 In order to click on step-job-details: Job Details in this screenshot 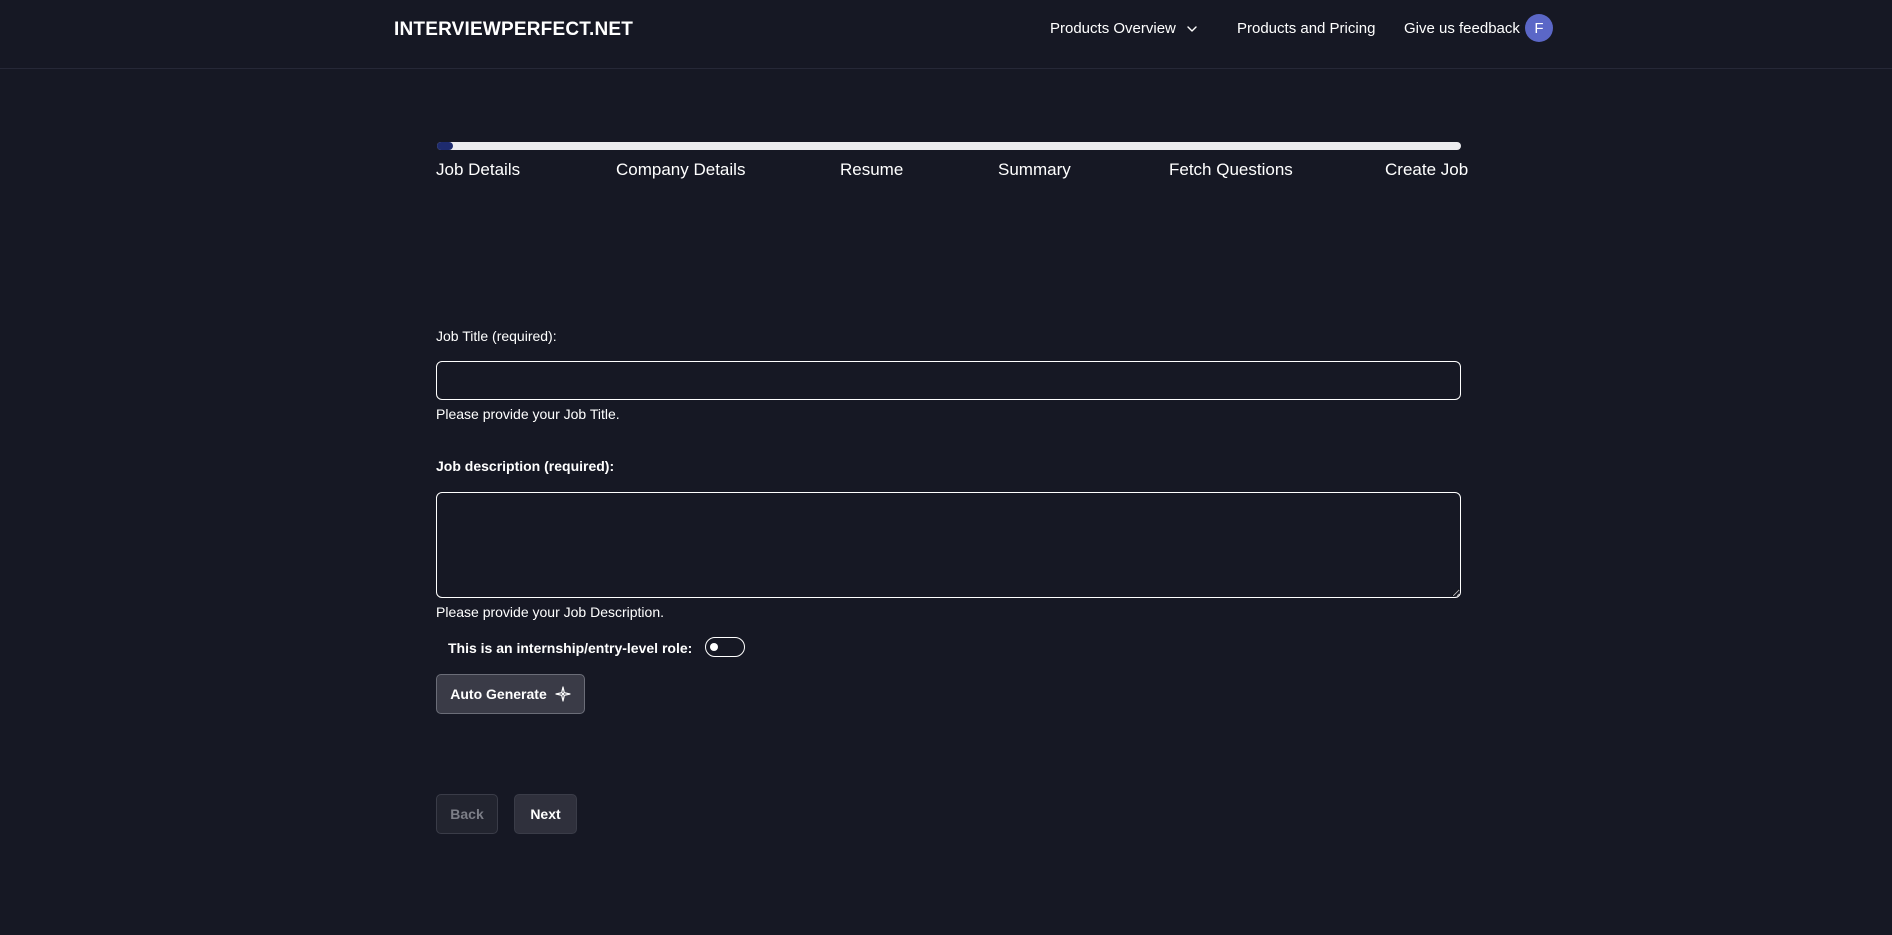, I will do `click(478, 169)`.